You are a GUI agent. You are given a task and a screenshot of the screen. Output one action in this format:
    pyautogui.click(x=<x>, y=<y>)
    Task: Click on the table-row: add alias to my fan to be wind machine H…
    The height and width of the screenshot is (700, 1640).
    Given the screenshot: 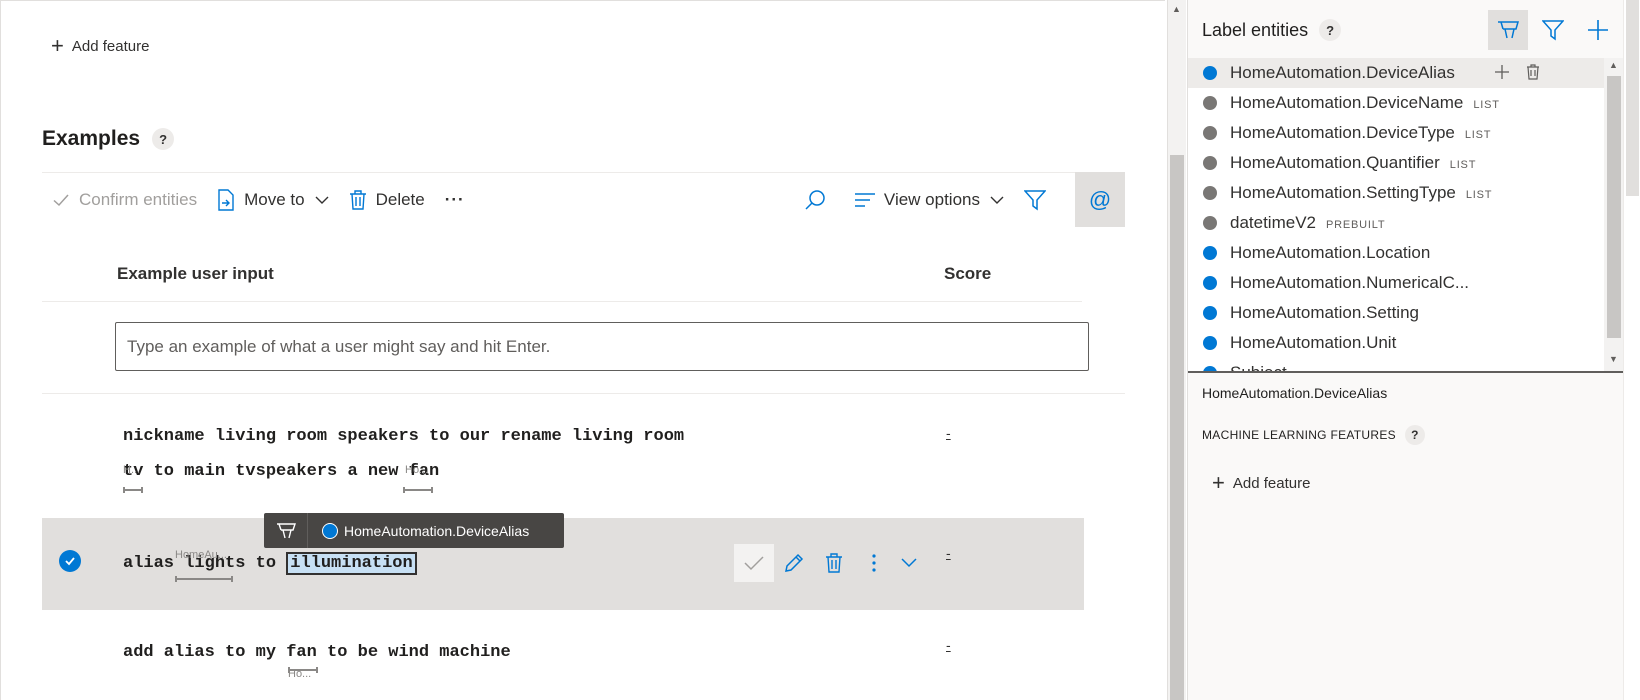 What is the action you would take?
    pyautogui.click(x=583, y=656)
    